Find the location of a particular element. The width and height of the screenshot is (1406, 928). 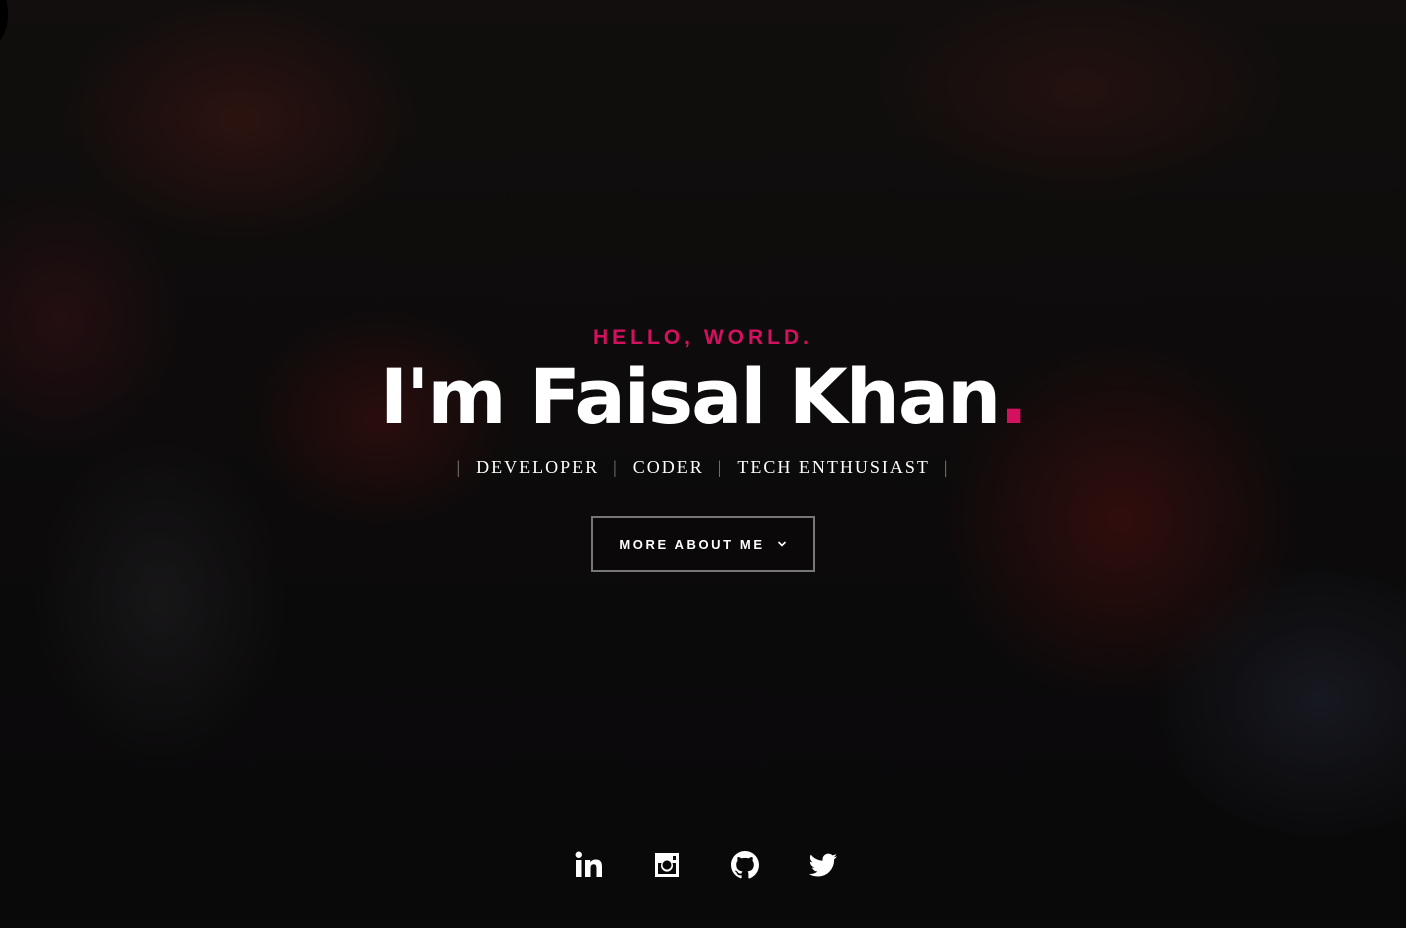

github-link is located at coordinates (745, 865).